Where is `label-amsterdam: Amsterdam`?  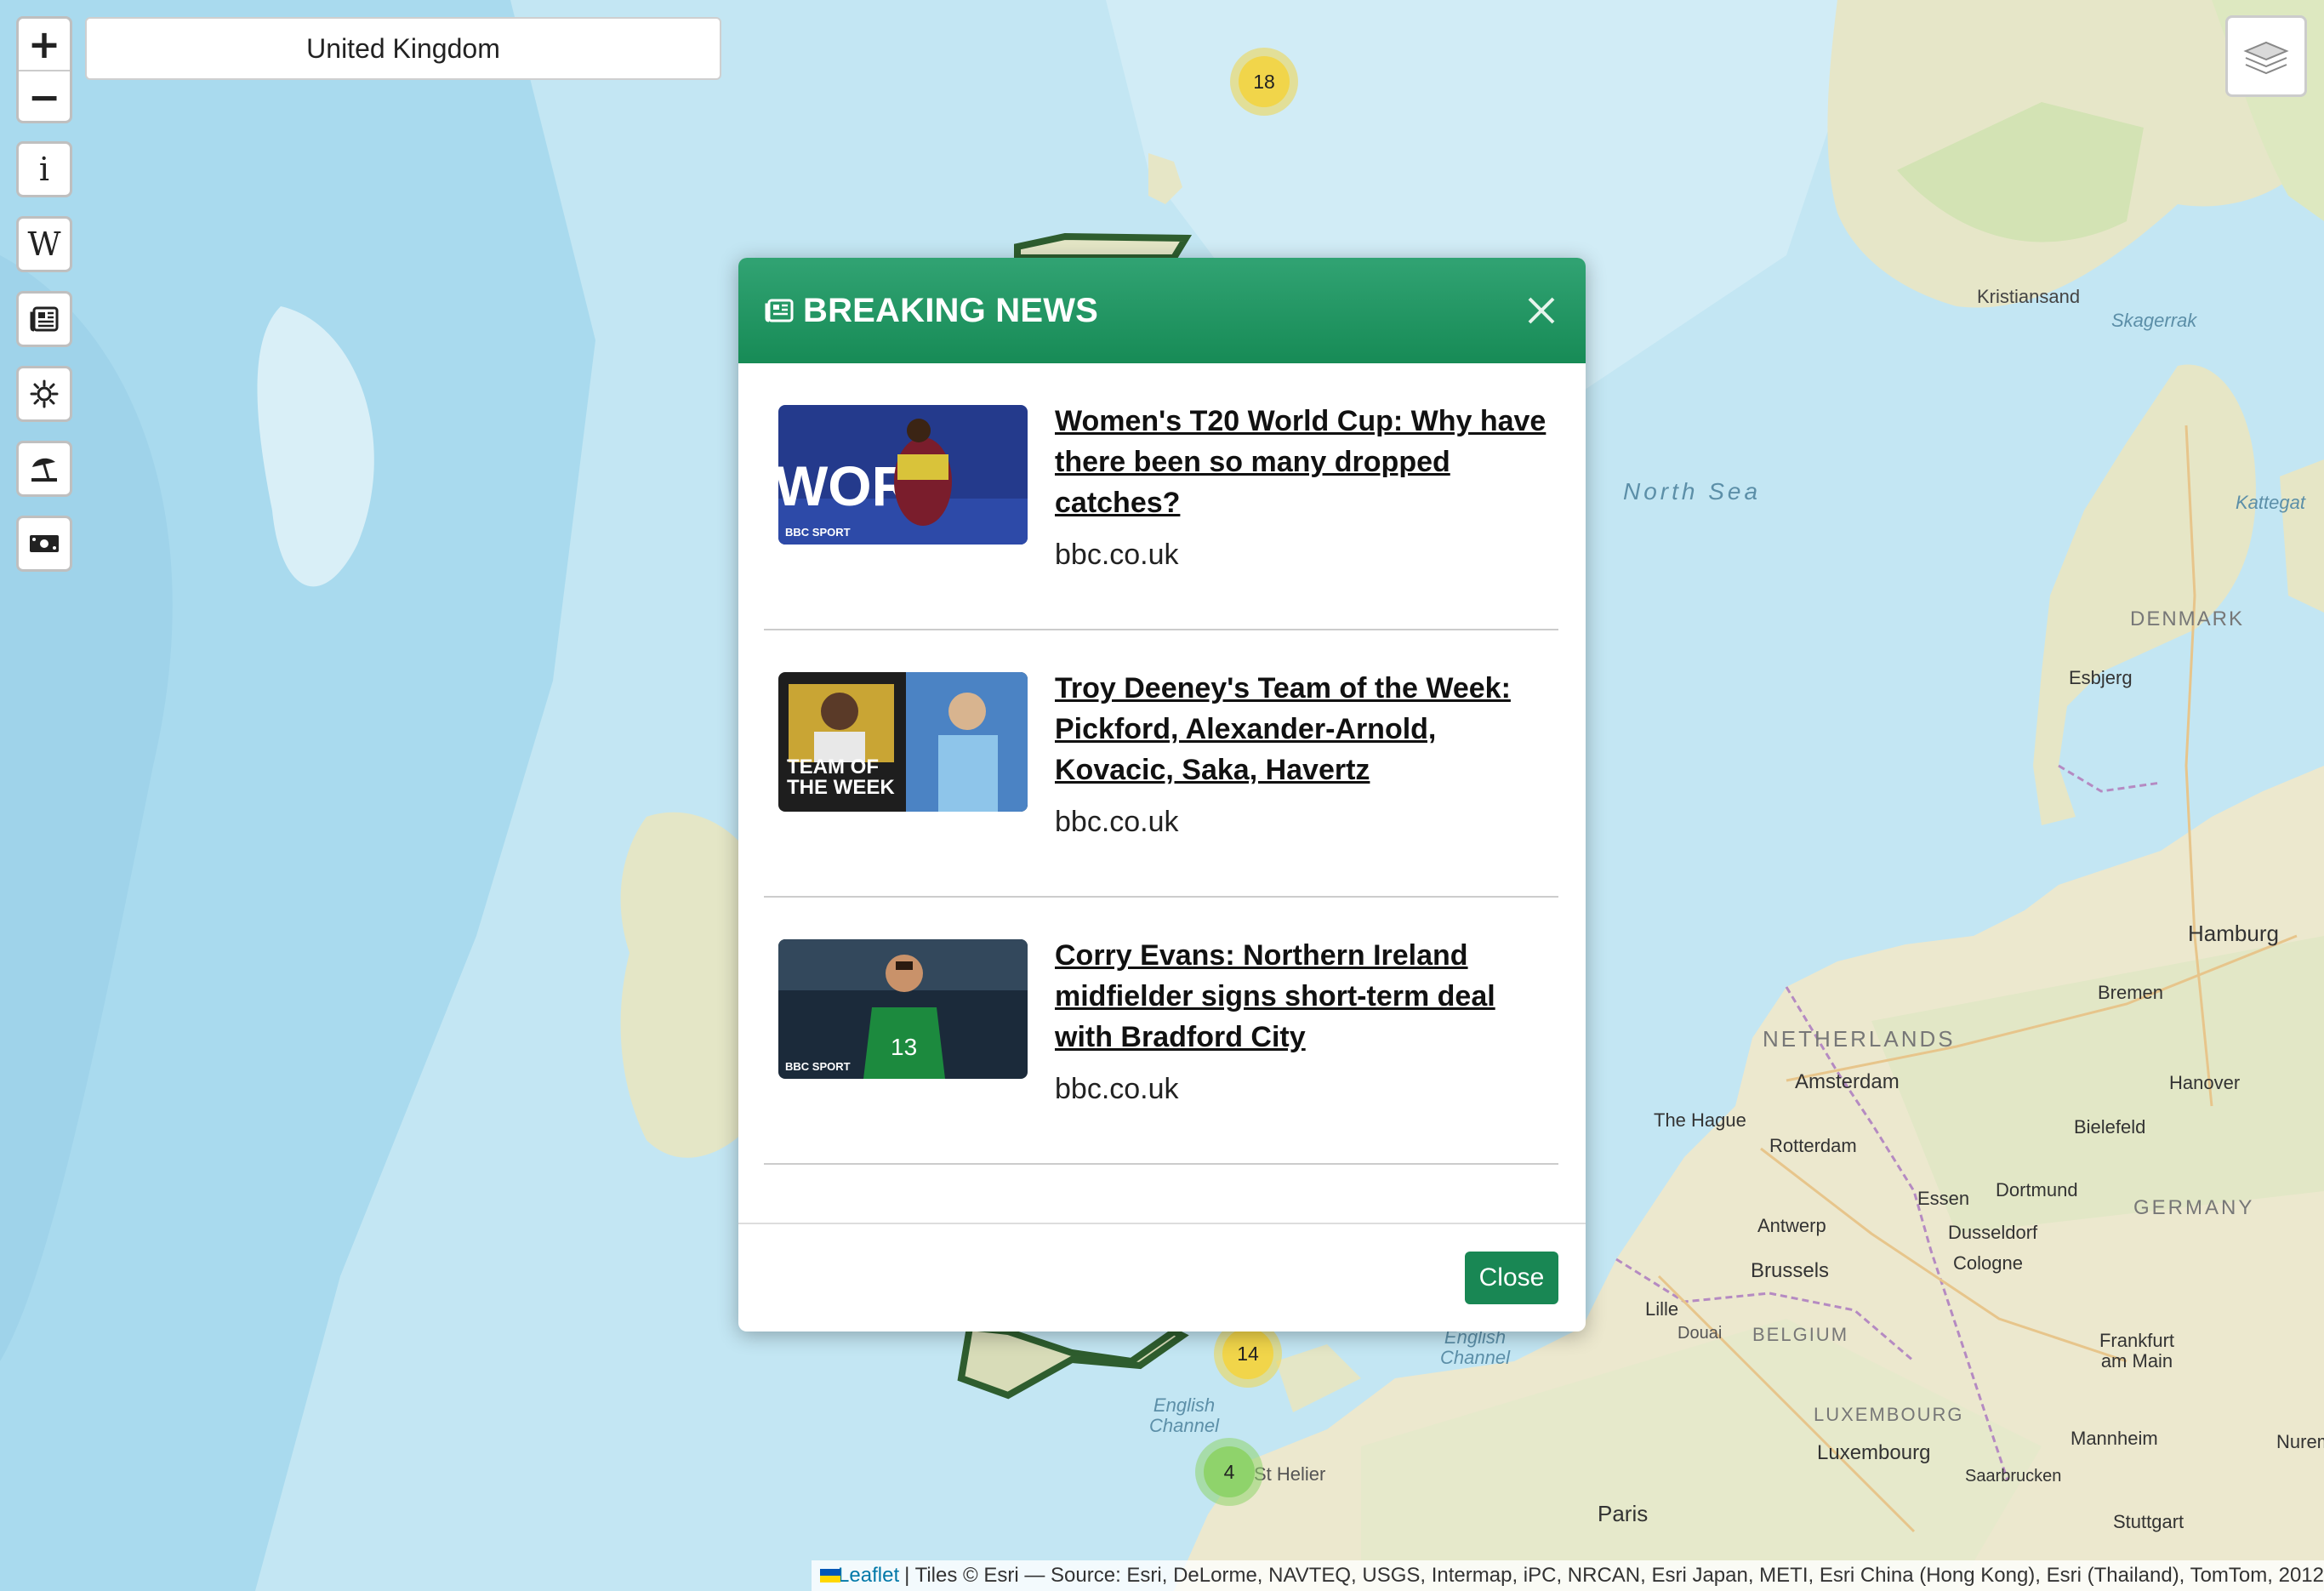 label-amsterdam: Amsterdam is located at coordinates (1847, 1081).